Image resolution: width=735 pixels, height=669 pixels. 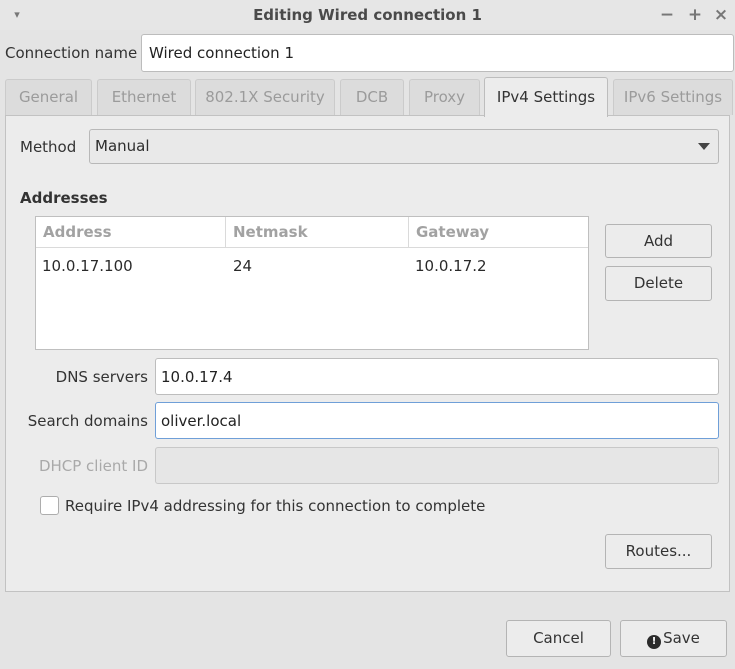 I want to click on tab-ipv6-settings: IPv6 Settings, so click(x=673, y=97).